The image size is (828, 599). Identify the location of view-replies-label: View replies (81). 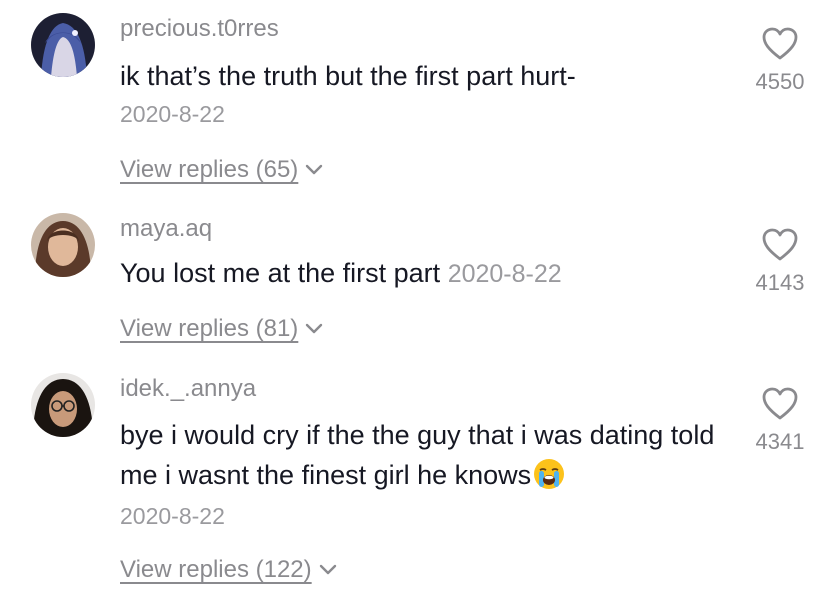
(209, 328).